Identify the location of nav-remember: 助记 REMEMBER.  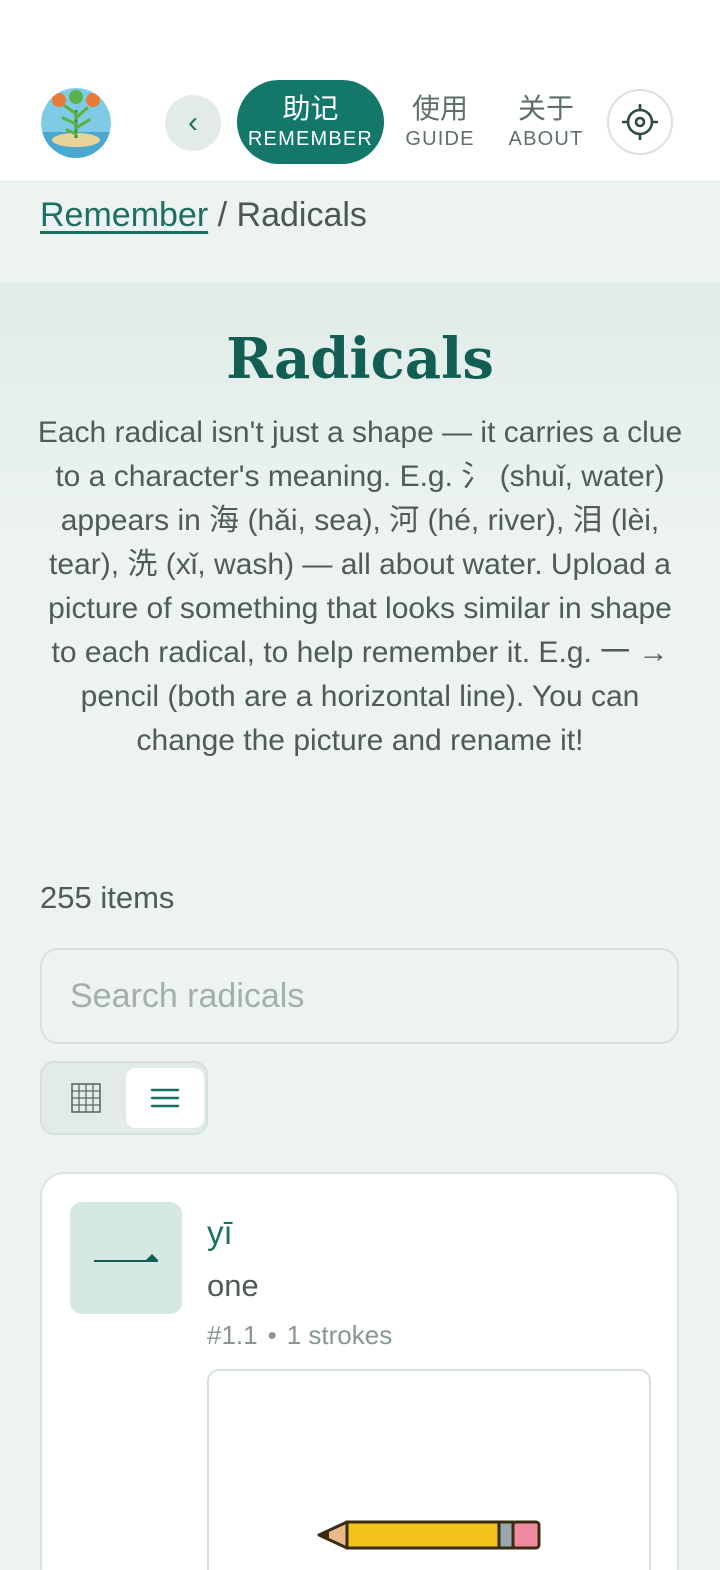
(310, 122).